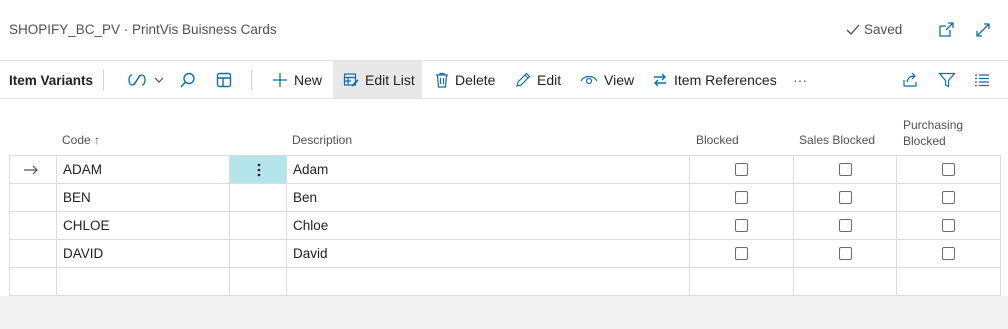 This screenshot has height=329, width=1008. I want to click on swap-arrows-icon, so click(660, 79).